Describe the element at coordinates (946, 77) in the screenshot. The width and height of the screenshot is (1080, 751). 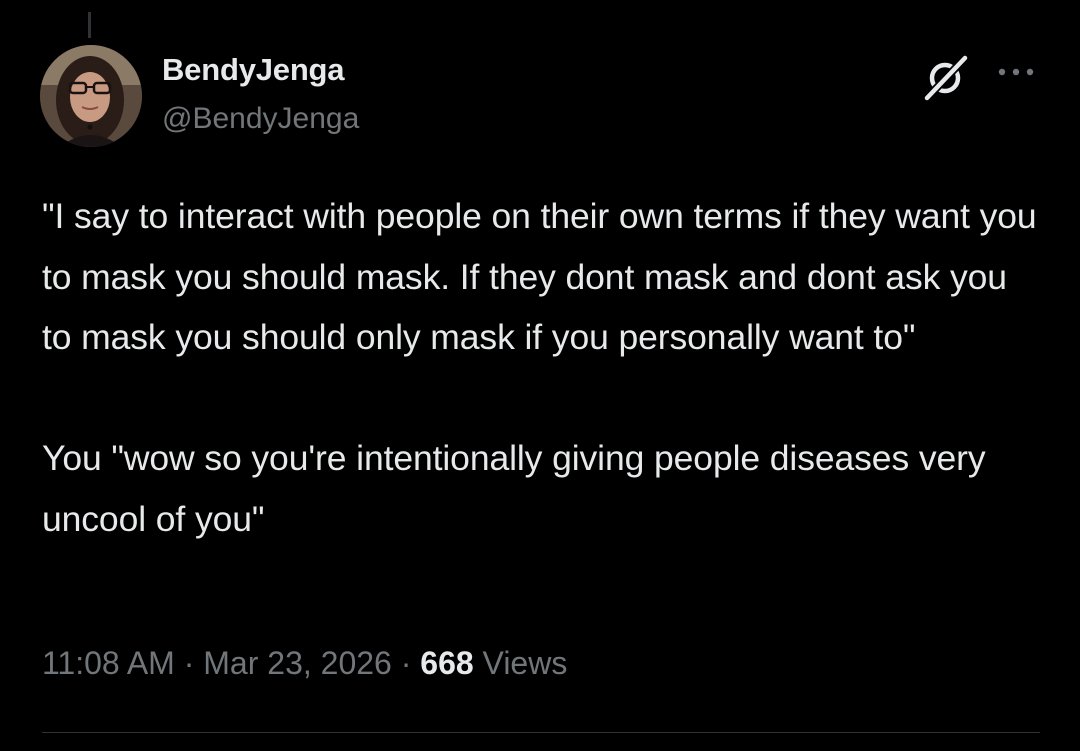
I see `grok-icon` at that location.